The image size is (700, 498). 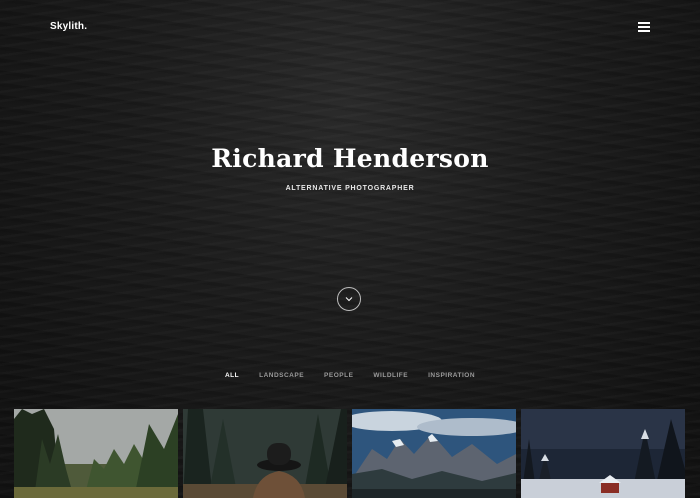 I want to click on site-logo: Skylith., so click(x=68, y=26).